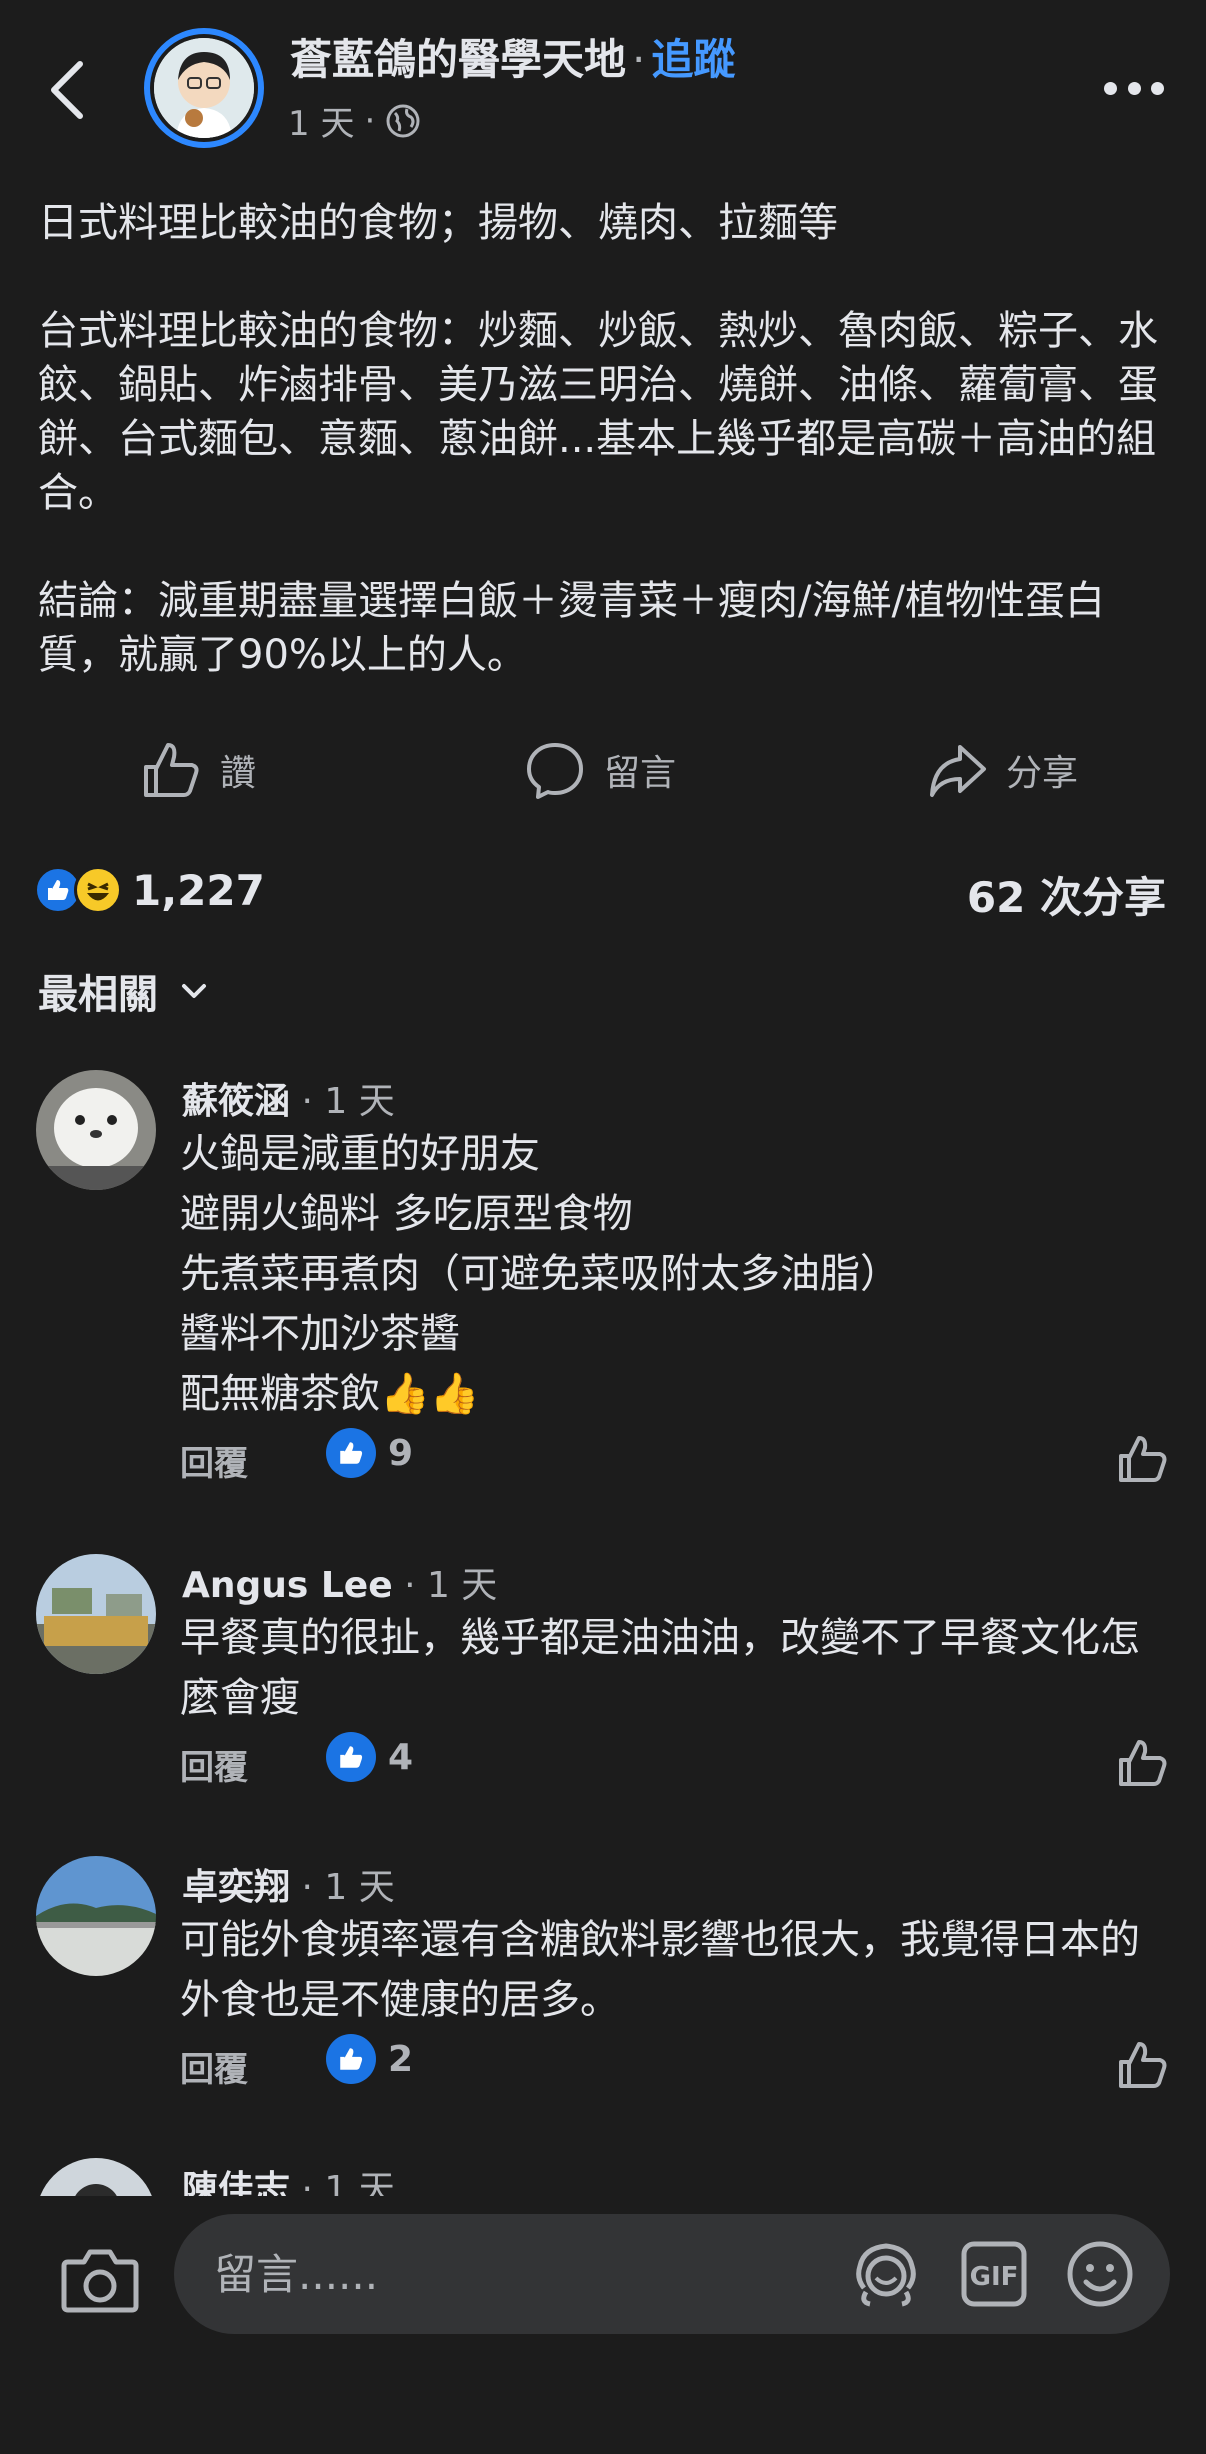  I want to click on haha-reaction-icon, so click(98, 890).